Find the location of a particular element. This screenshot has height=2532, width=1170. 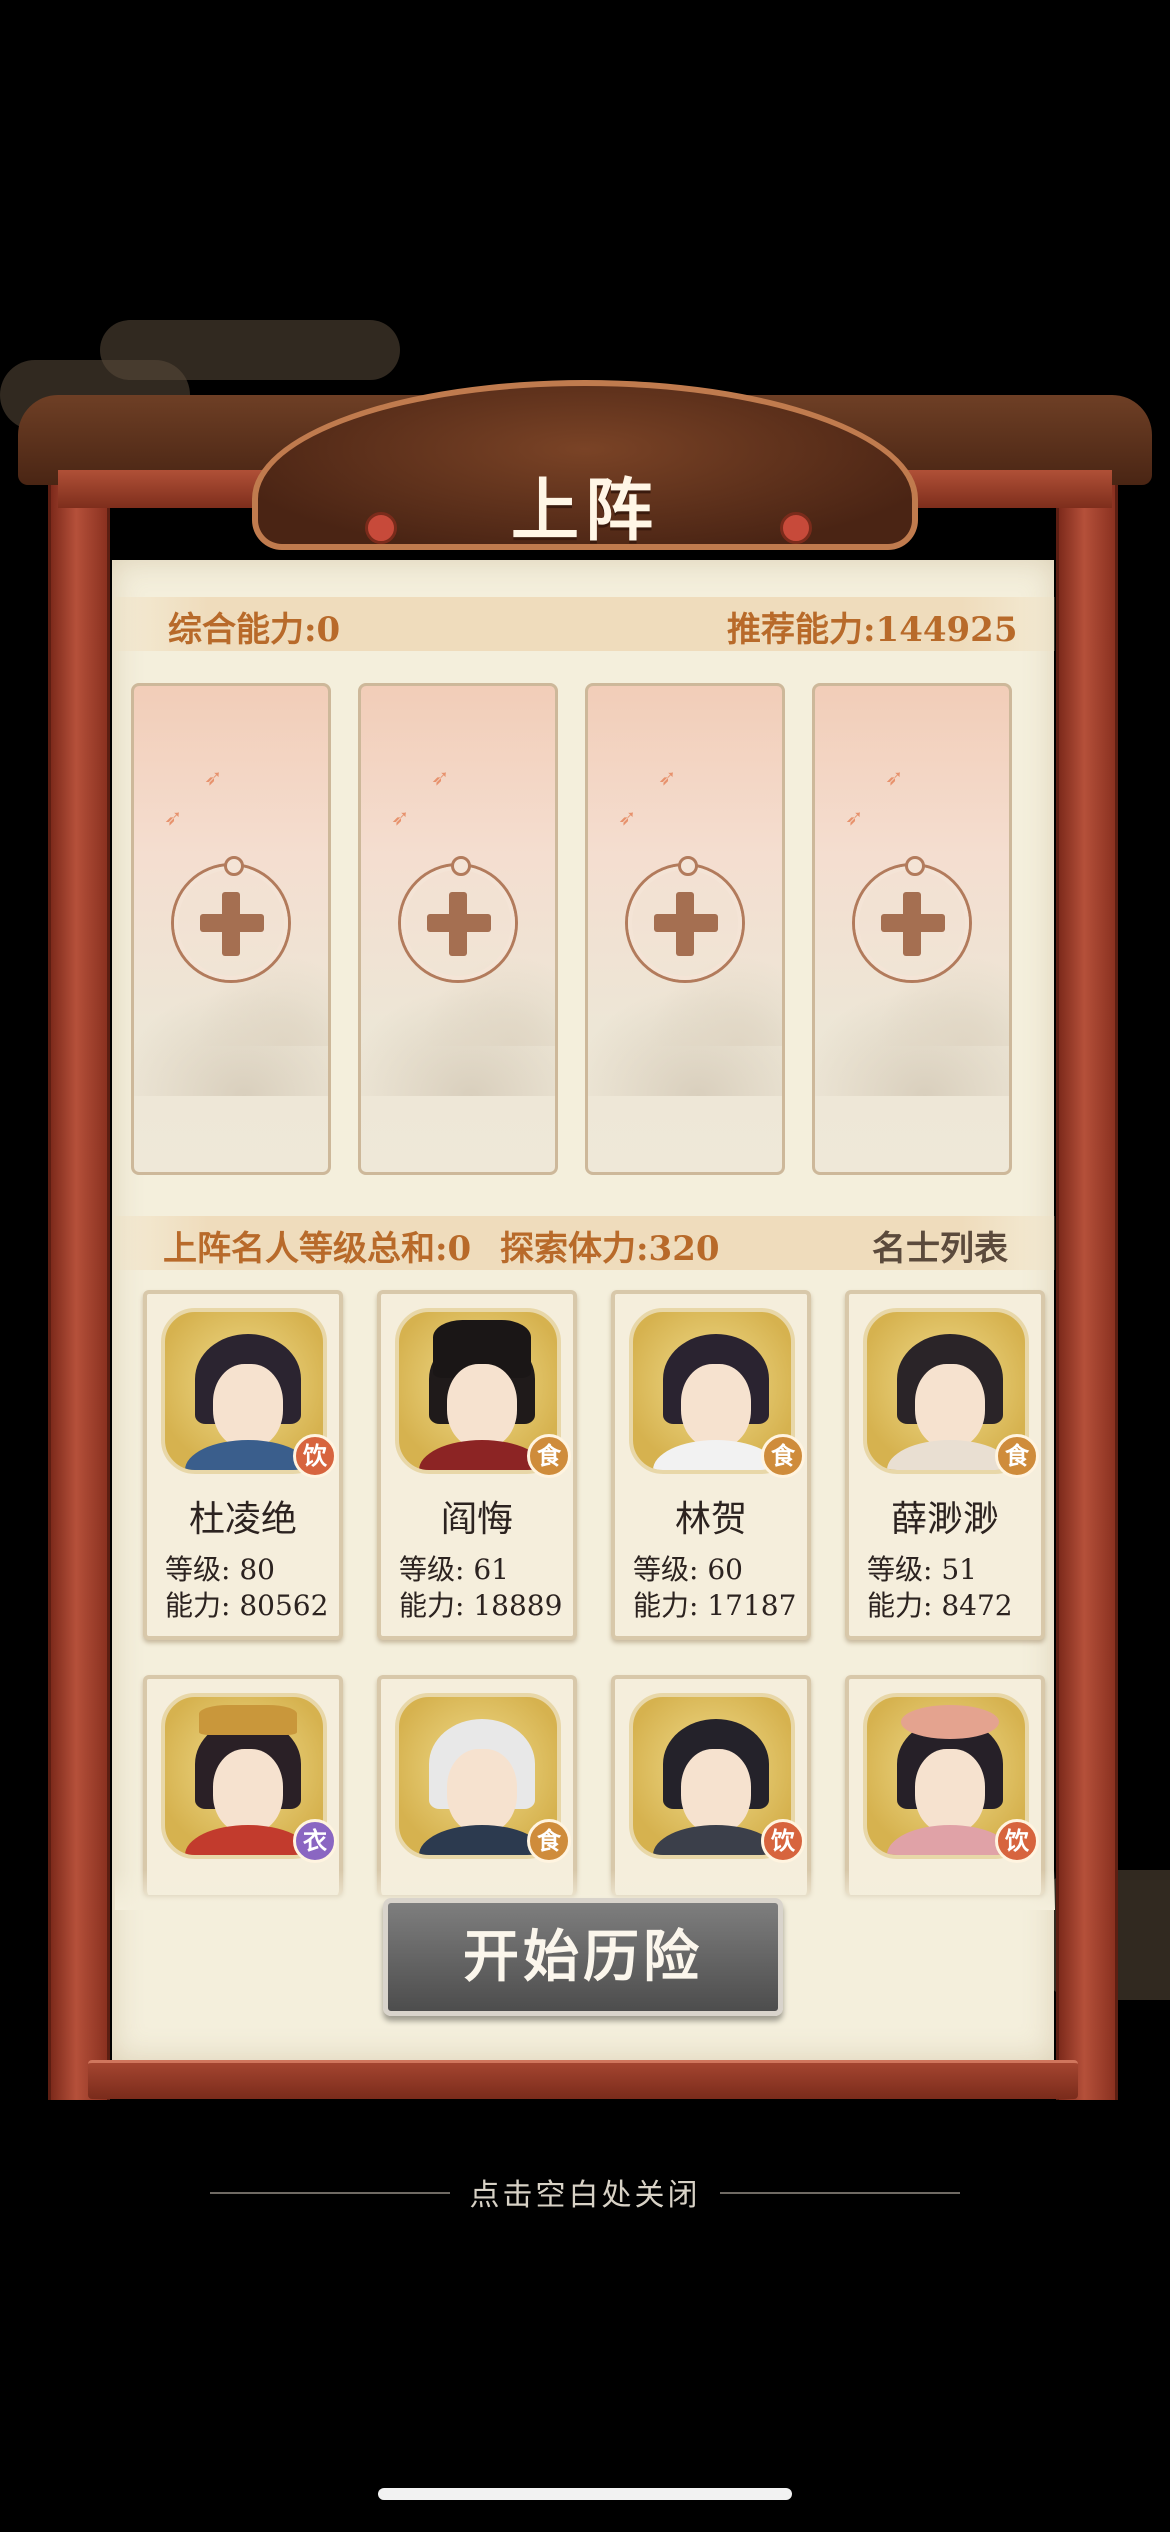

category-tag-icon: 衣 is located at coordinates (315, 1841).